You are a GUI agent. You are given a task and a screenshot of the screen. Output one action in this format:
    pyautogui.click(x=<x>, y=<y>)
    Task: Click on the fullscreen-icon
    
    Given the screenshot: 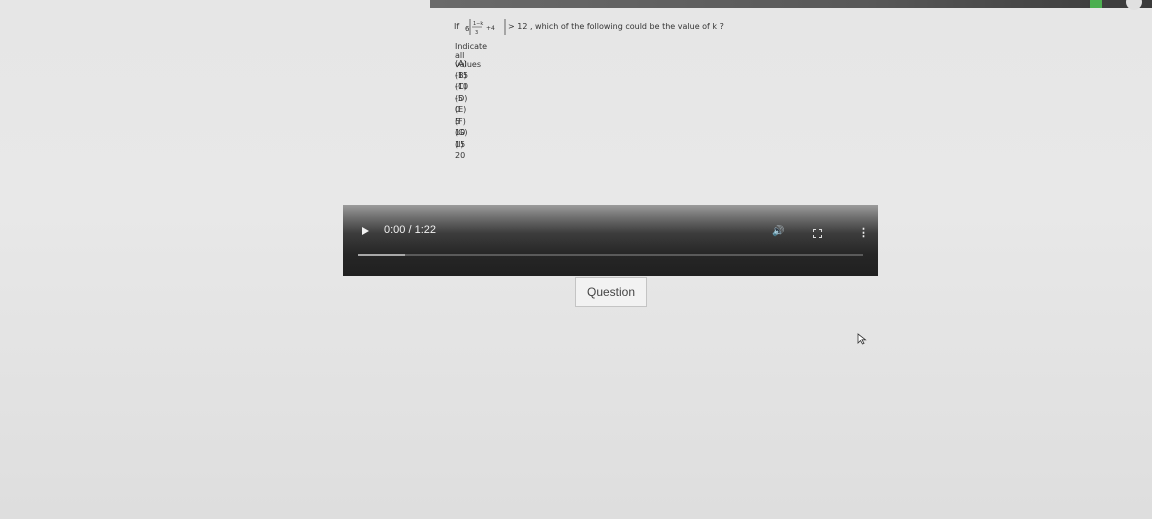 What is the action you would take?
    pyautogui.click(x=817, y=233)
    